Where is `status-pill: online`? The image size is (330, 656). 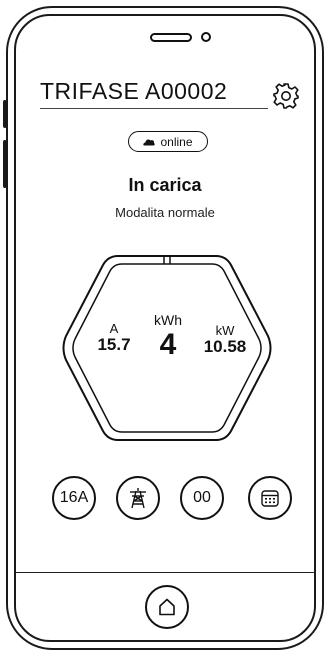 status-pill: online is located at coordinates (168, 141).